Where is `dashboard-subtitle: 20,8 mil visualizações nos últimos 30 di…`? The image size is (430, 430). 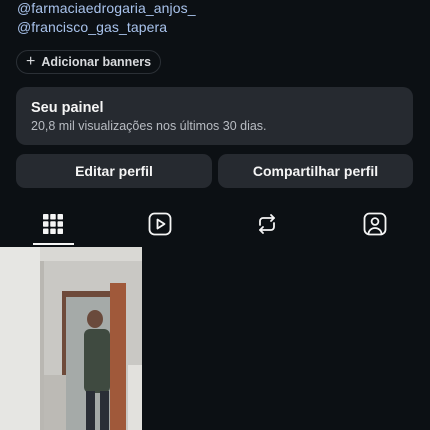 dashboard-subtitle: 20,8 mil visualizações nos últimos 30 di… is located at coordinates (149, 126).